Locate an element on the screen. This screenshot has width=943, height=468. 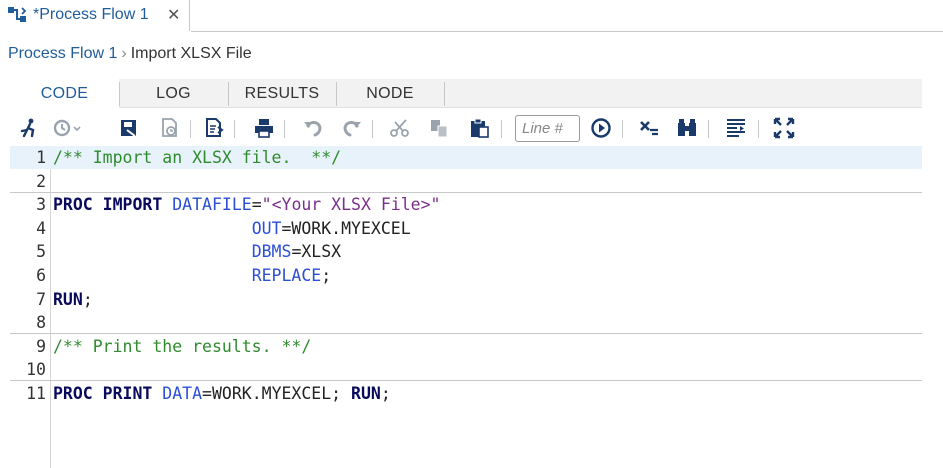
tab-results-label: RESULTS is located at coordinates (282, 93).